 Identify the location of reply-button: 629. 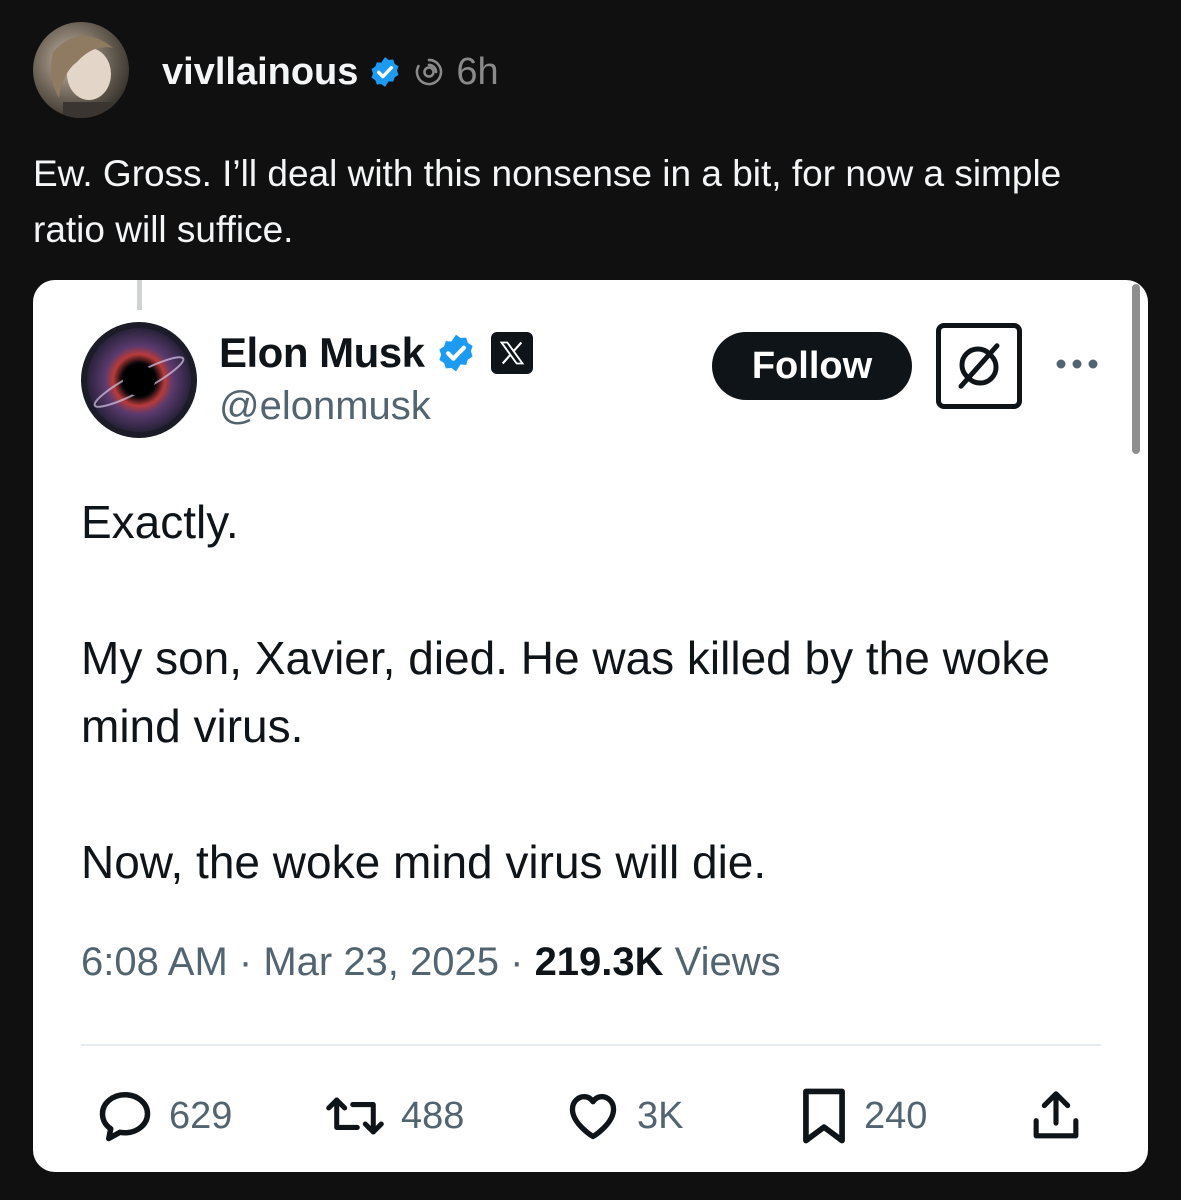
(163, 1116).